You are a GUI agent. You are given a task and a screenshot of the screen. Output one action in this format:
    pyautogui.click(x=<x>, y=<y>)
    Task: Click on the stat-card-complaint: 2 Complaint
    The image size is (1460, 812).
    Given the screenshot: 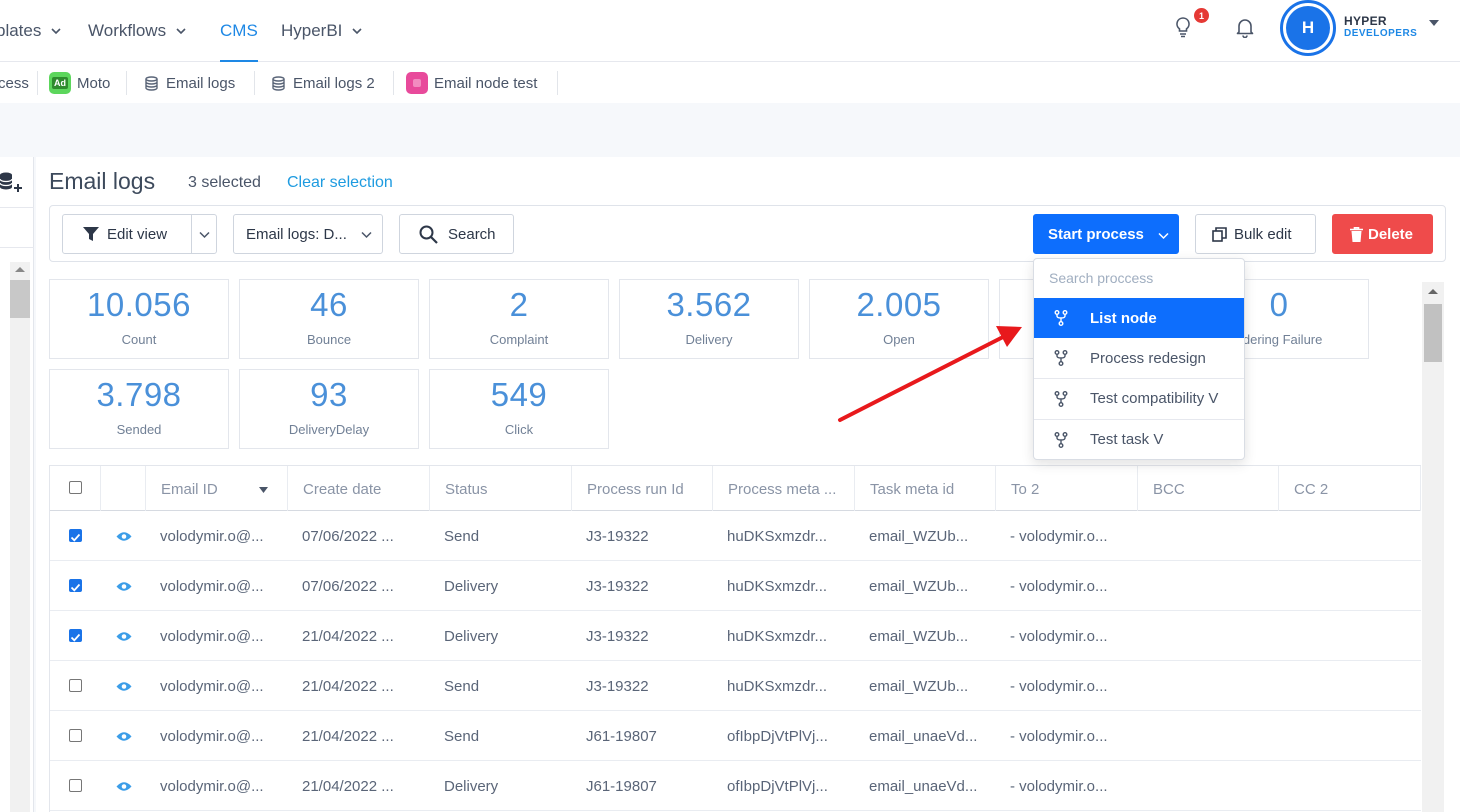 What is the action you would take?
    pyautogui.click(x=519, y=319)
    